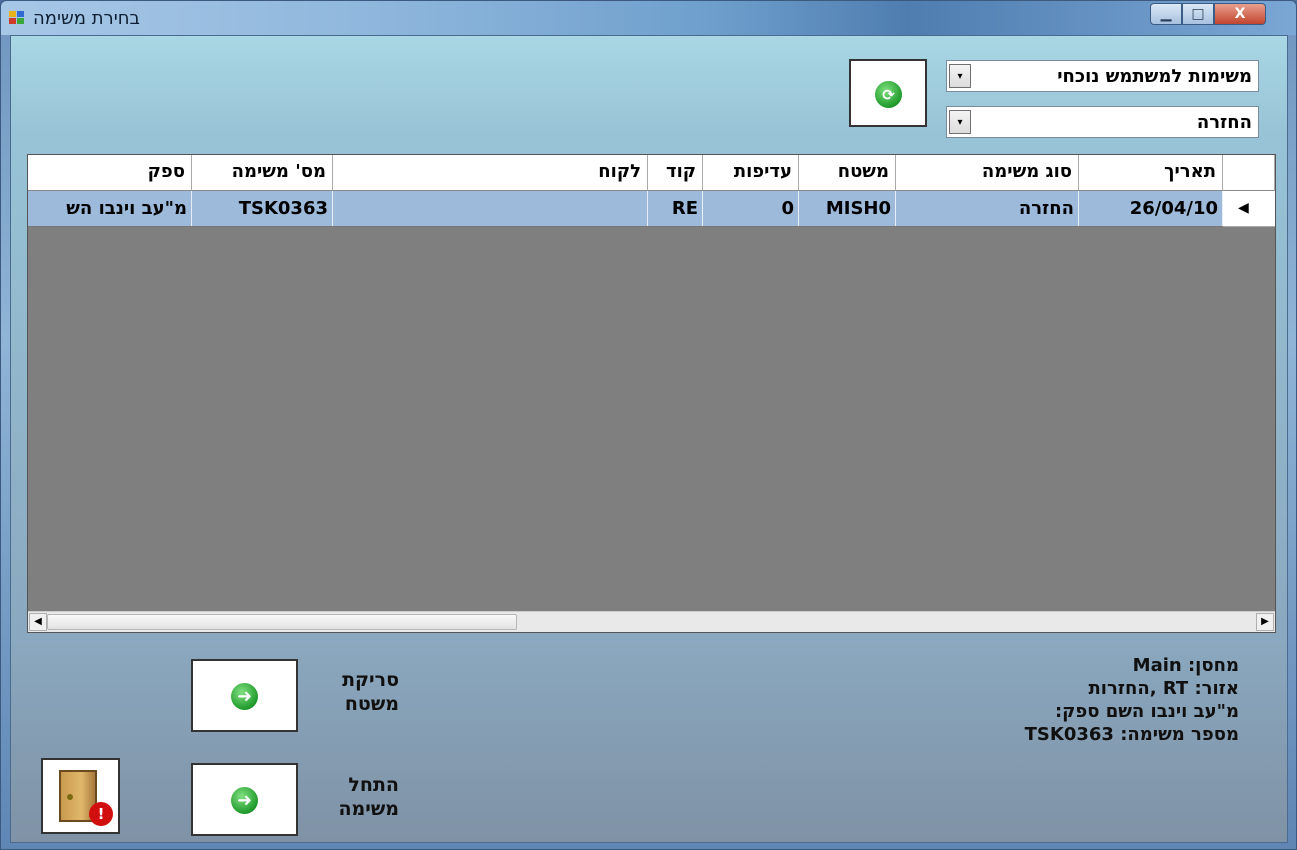  What do you see at coordinates (1166, 14) in the screenshot?
I see `minimize-button: ▁` at bounding box center [1166, 14].